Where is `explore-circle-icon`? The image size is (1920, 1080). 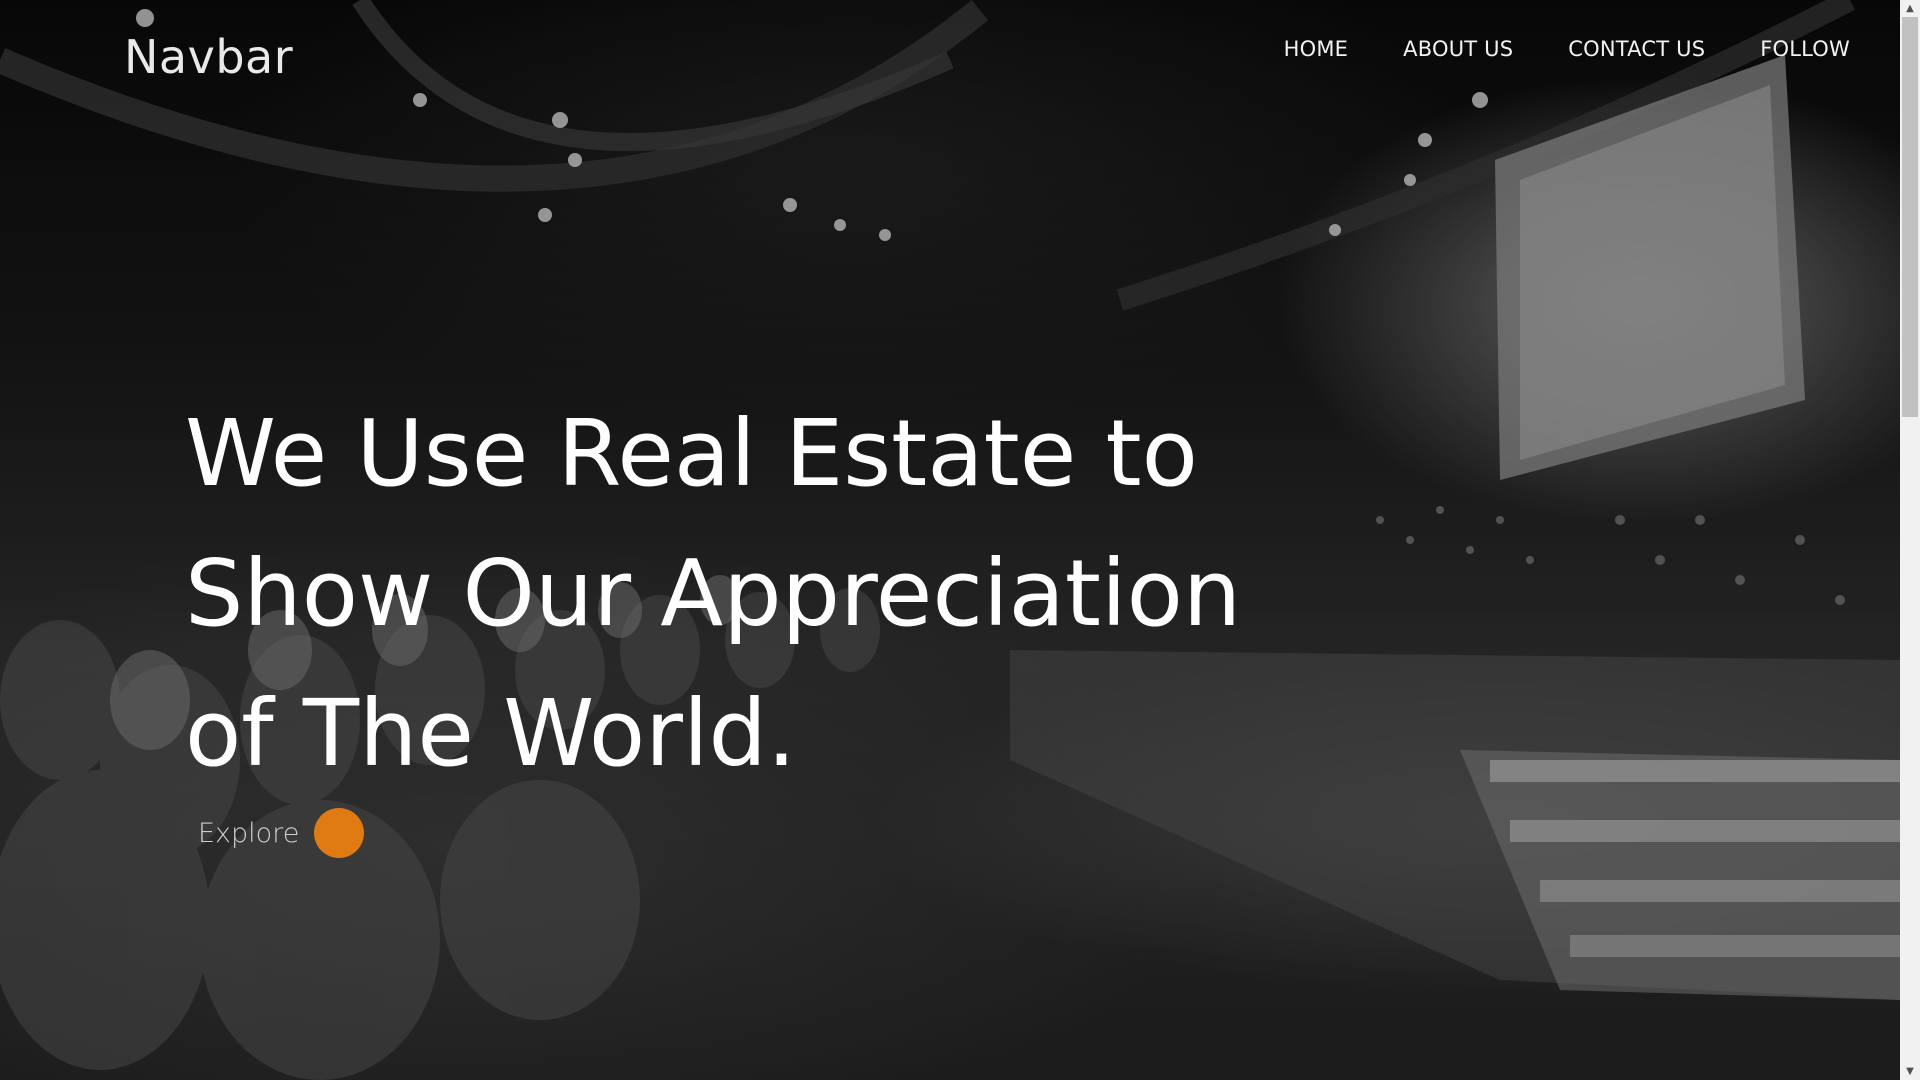
explore-circle-icon is located at coordinates (339, 833).